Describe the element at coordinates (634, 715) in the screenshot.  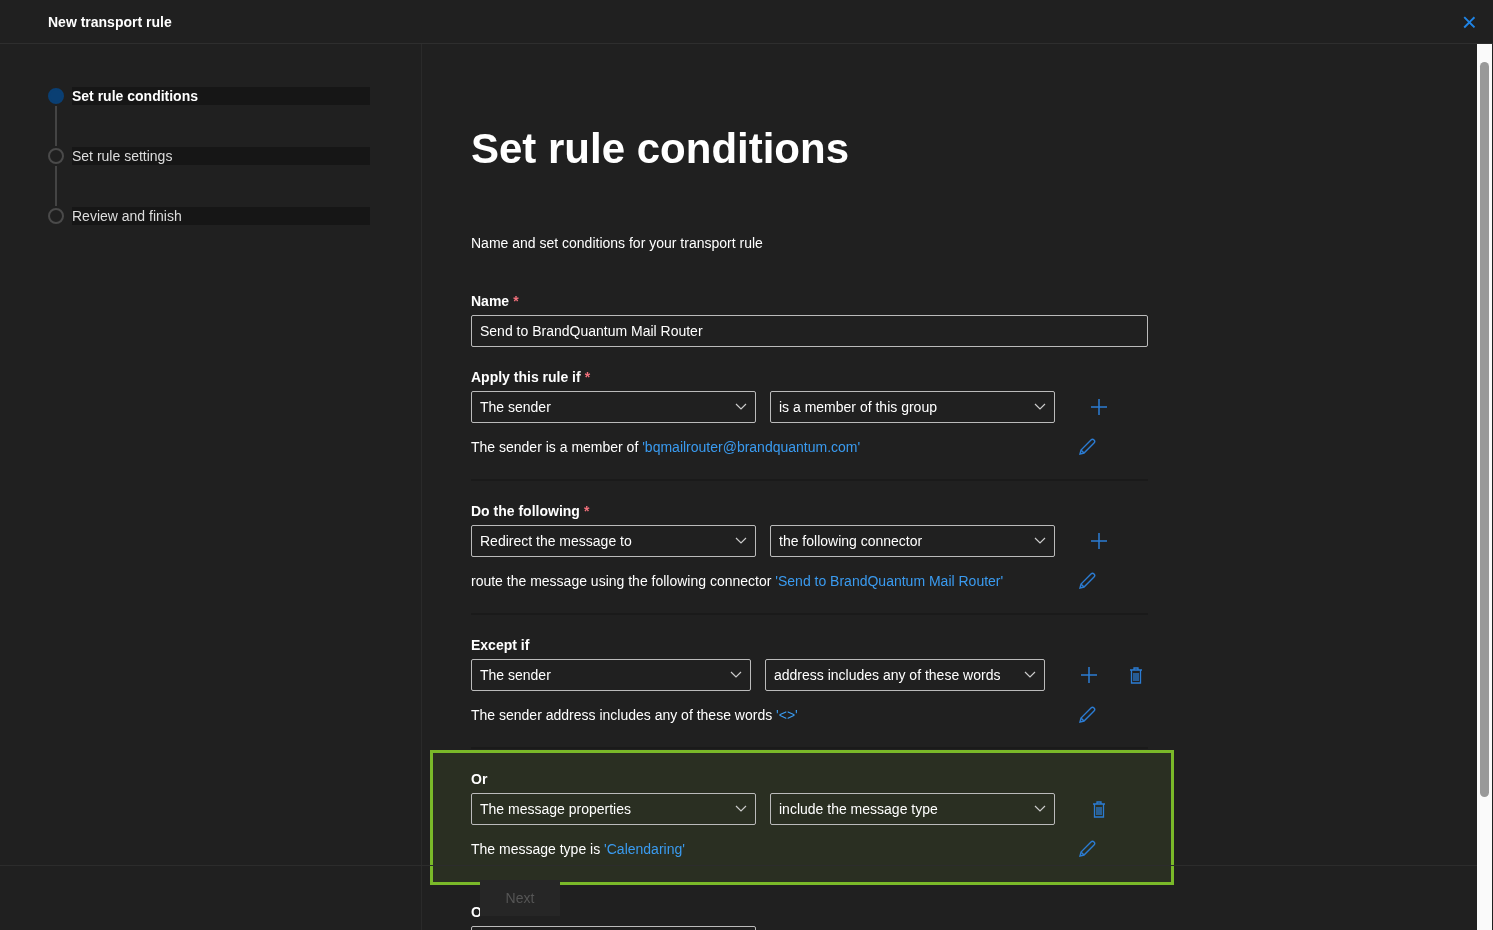
I see `condition-summary: The sender address includes any of these words '<>'` at that location.